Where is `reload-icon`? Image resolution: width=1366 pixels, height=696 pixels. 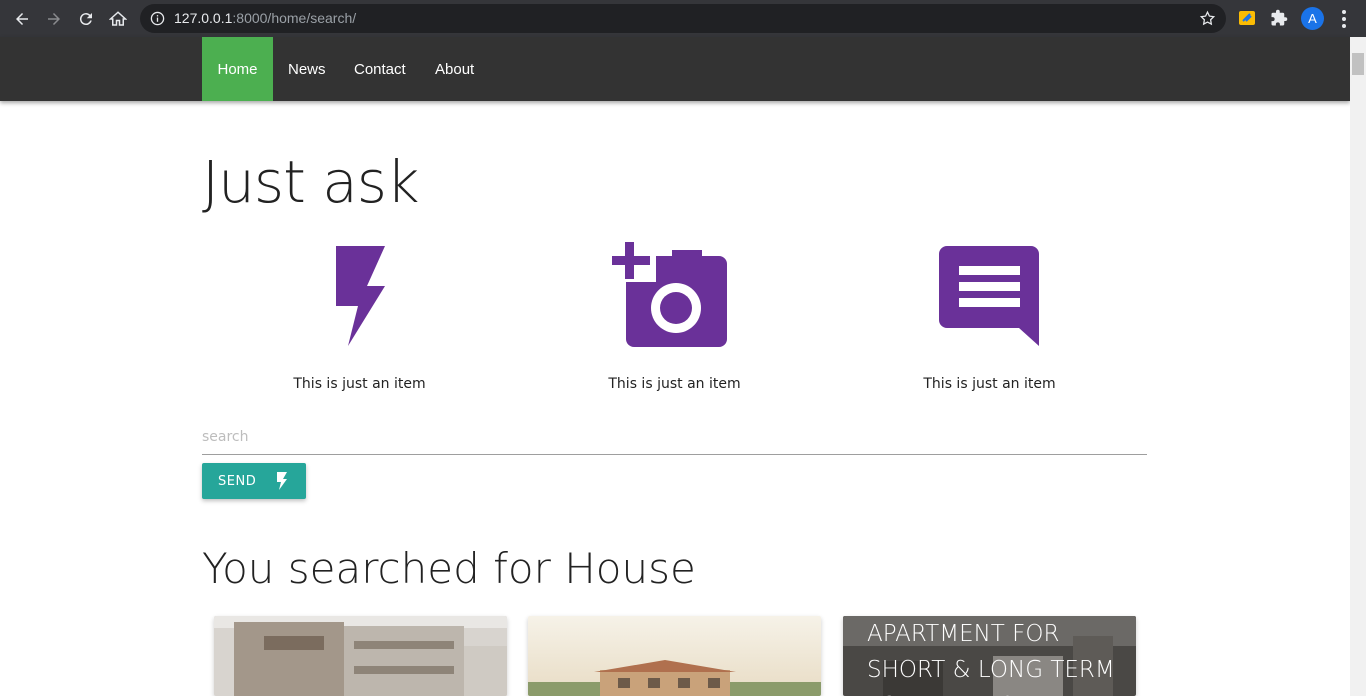
reload-icon is located at coordinates (86, 19).